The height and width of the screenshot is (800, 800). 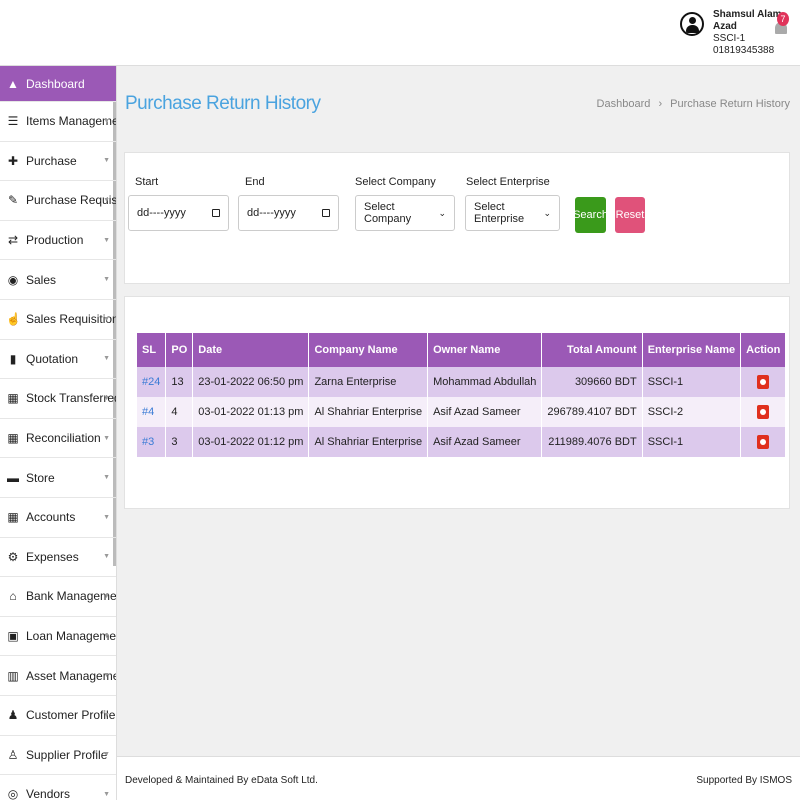 What do you see at coordinates (508, 182) in the screenshot?
I see `enterprise-label: Select Enterprise` at bounding box center [508, 182].